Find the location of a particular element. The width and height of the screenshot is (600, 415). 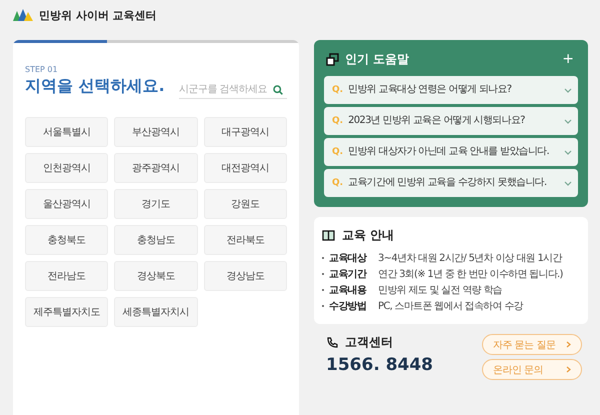

info-value: 민방위 제도 및 실전 역량 학습 is located at coordinates (440, 290).